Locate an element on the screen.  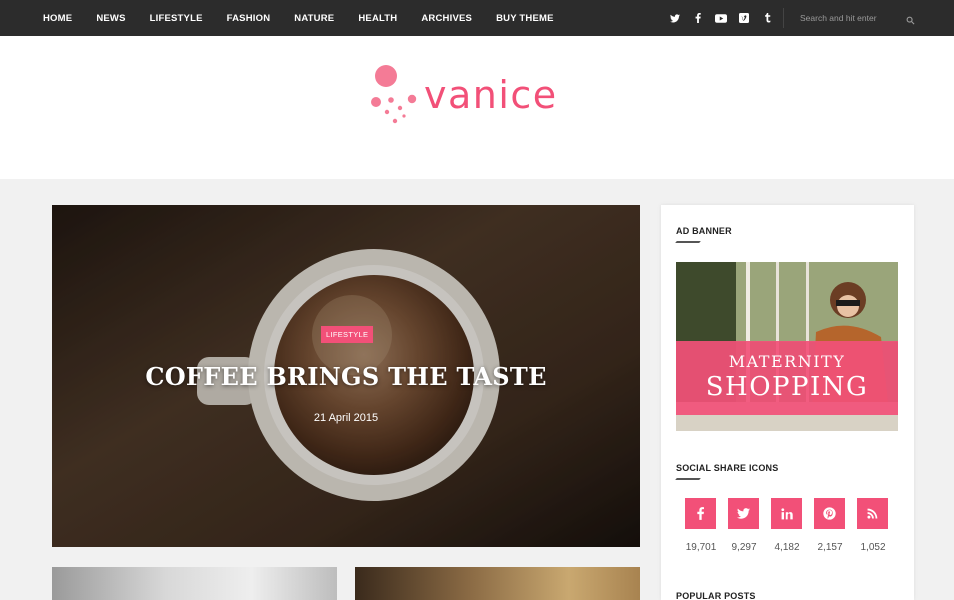
featured-post-title: COFFEE BRINGS THE TASTE is located at coordinates (346, 376).